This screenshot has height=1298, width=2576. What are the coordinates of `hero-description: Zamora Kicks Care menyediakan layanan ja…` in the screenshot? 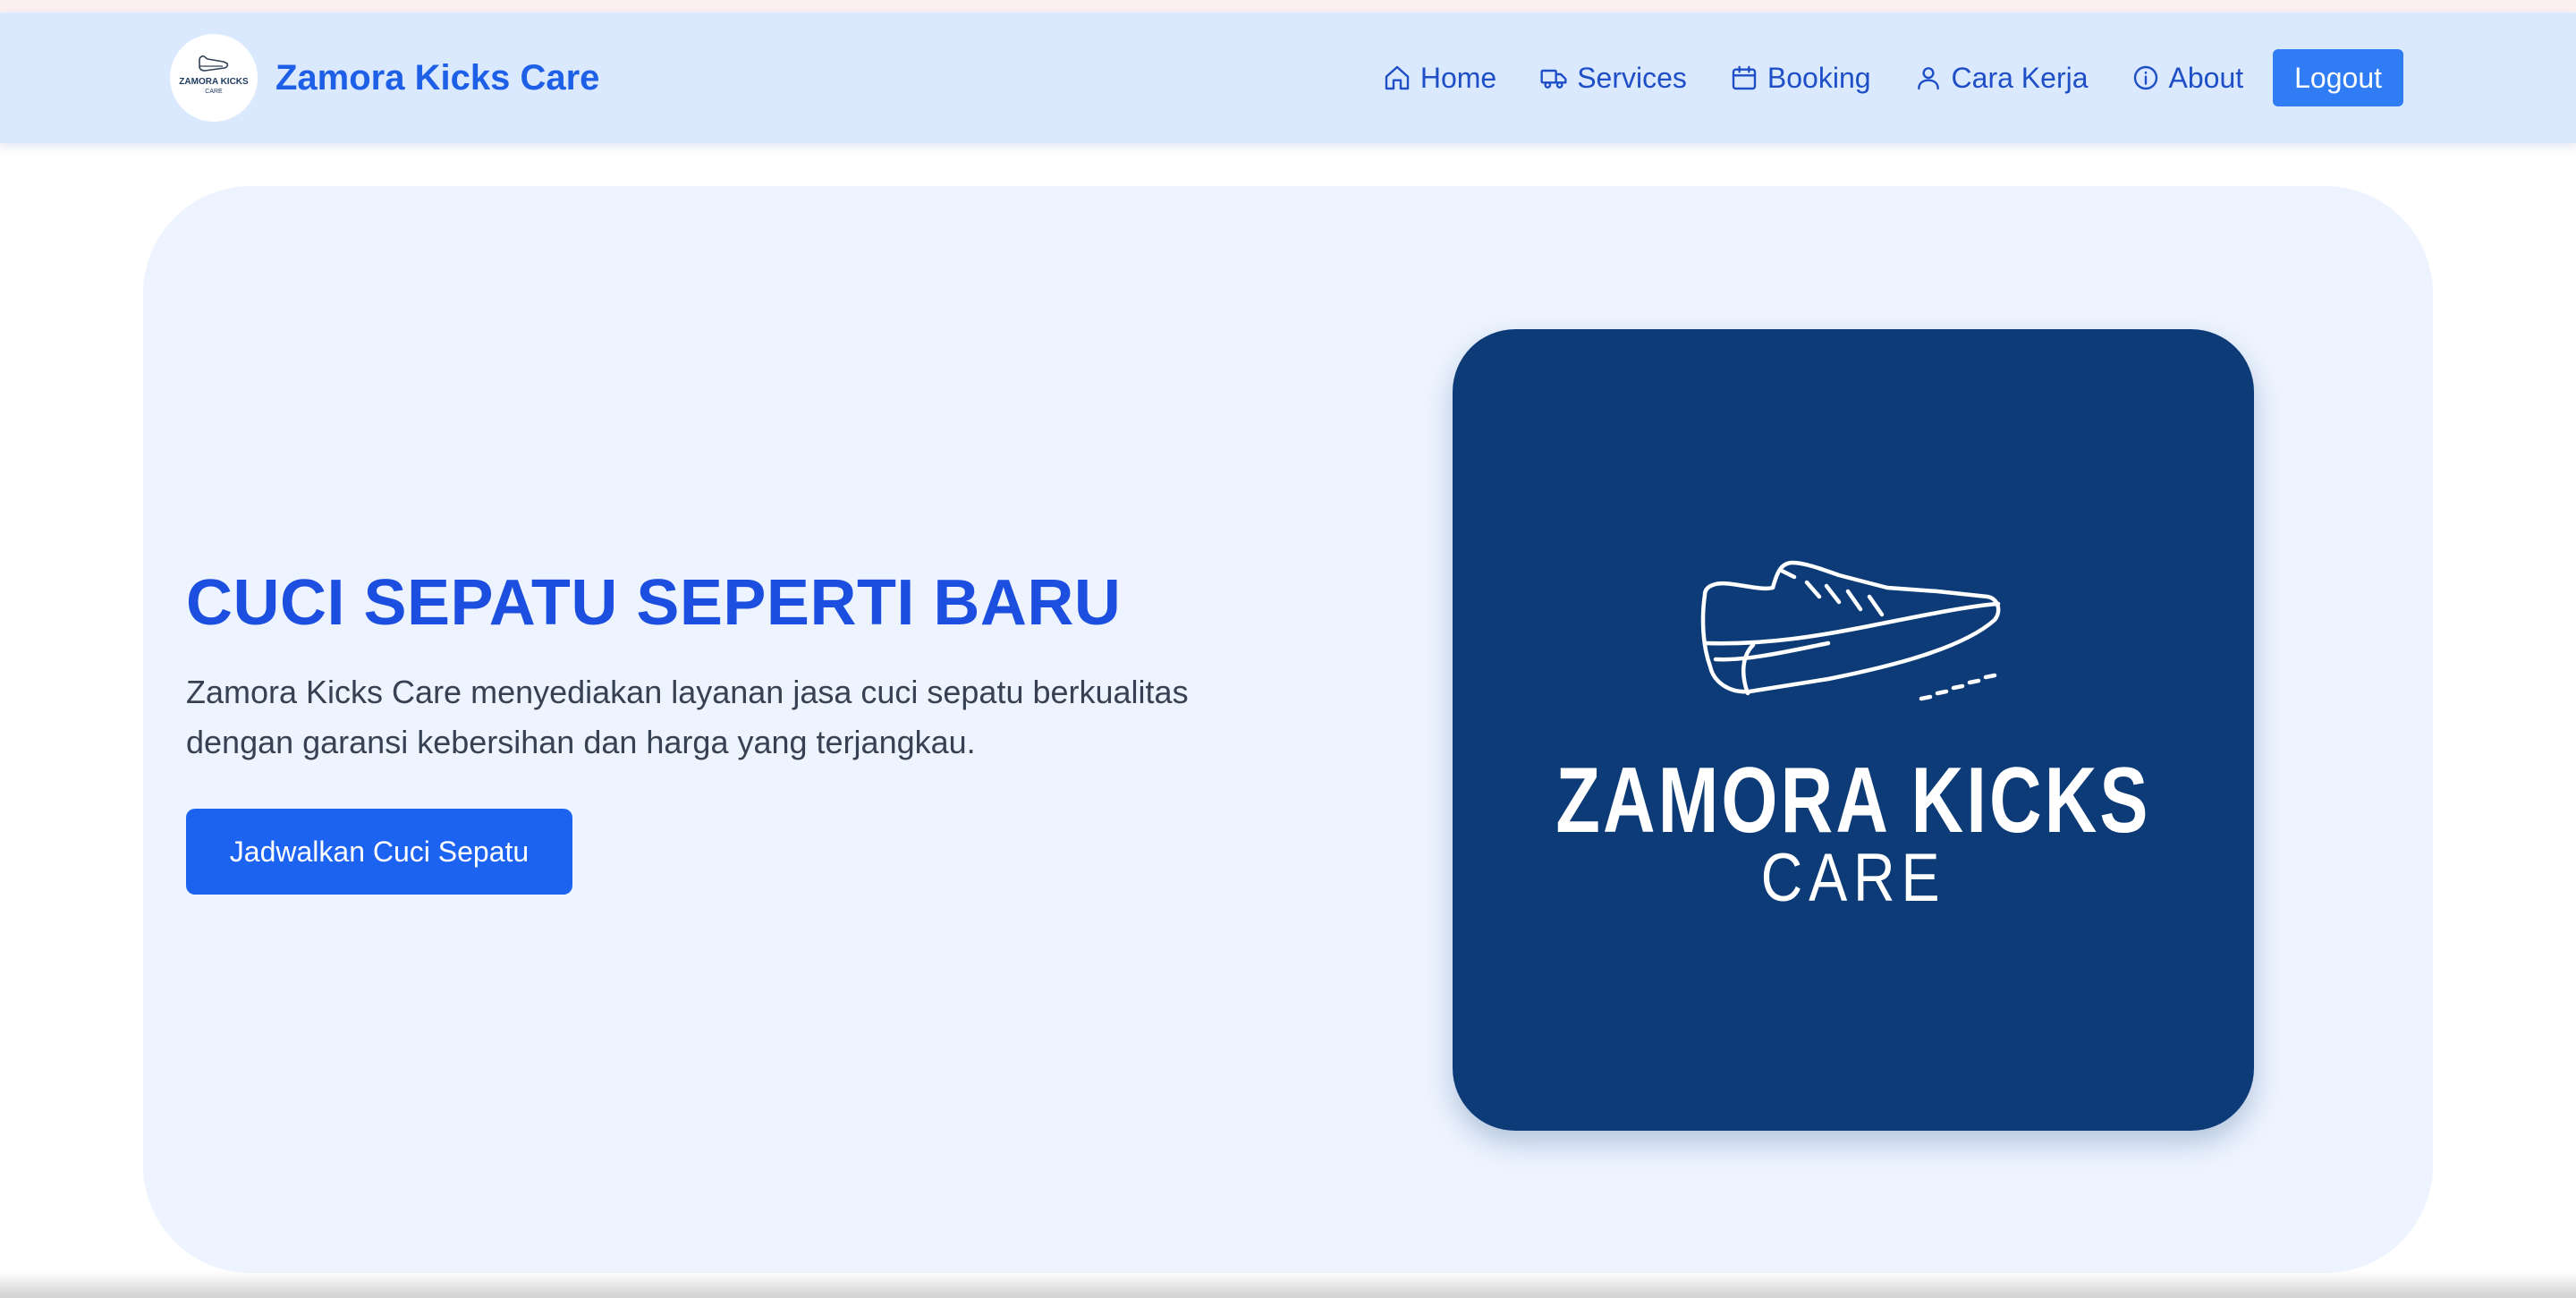 It's located at (687, 717).